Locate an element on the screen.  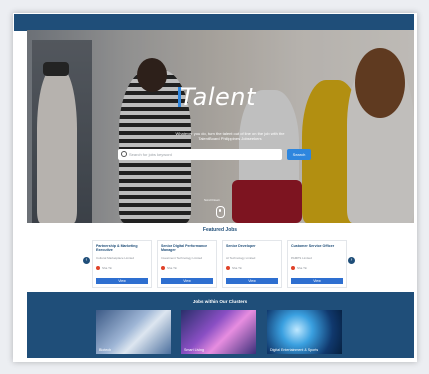
job-title: Partnership & Marketing Executive is located at coordinates (123, 248).